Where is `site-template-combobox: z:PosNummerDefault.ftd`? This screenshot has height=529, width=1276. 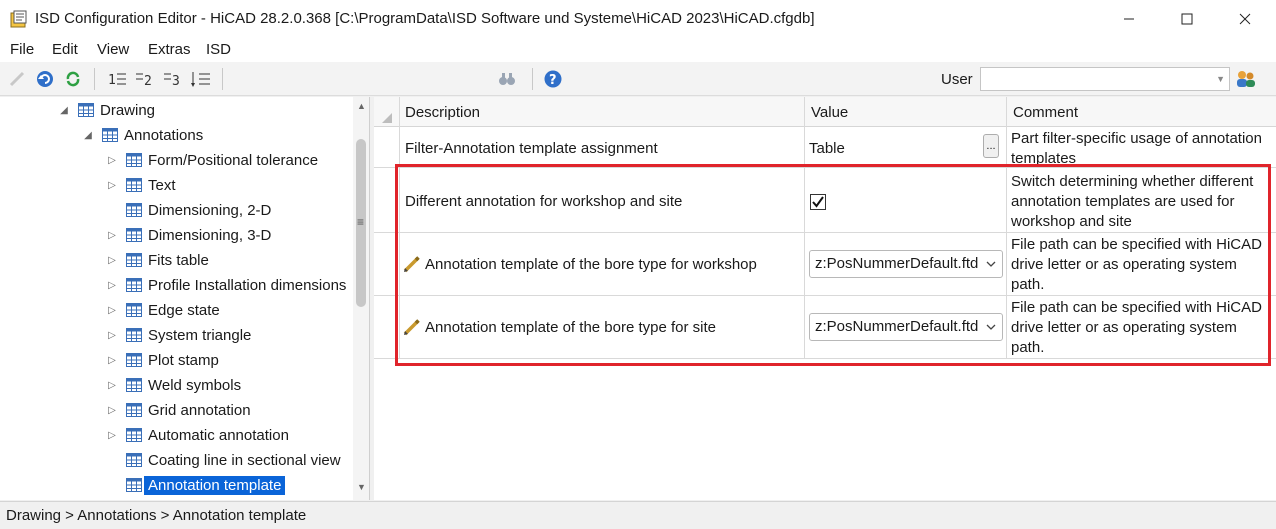 site-template-combobox: z:PosNummerDefault.ftd is located at coordinates (906, 327).